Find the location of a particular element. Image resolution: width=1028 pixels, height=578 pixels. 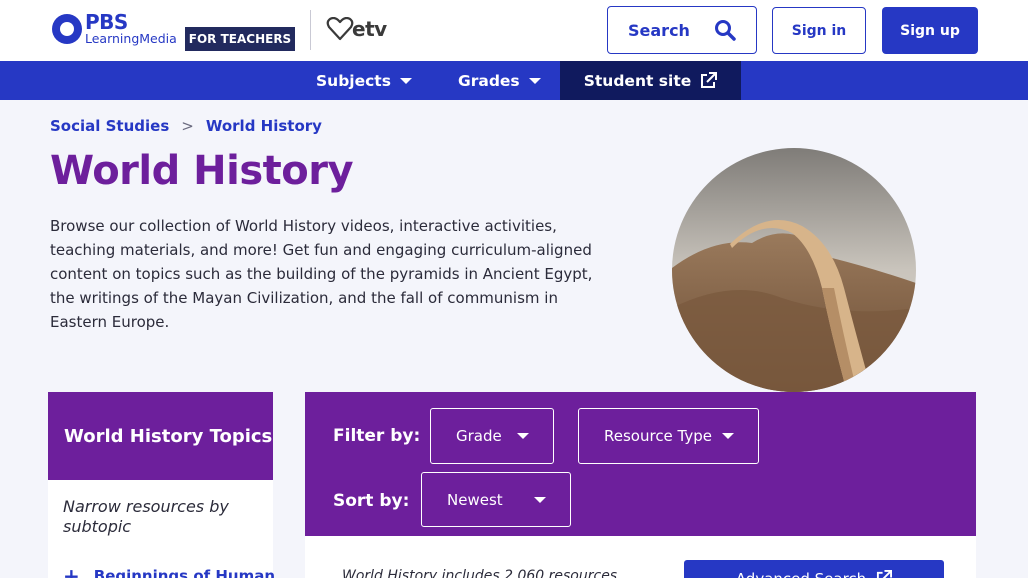

etv-partner-logo: etv is located at coordinates (356, 29).